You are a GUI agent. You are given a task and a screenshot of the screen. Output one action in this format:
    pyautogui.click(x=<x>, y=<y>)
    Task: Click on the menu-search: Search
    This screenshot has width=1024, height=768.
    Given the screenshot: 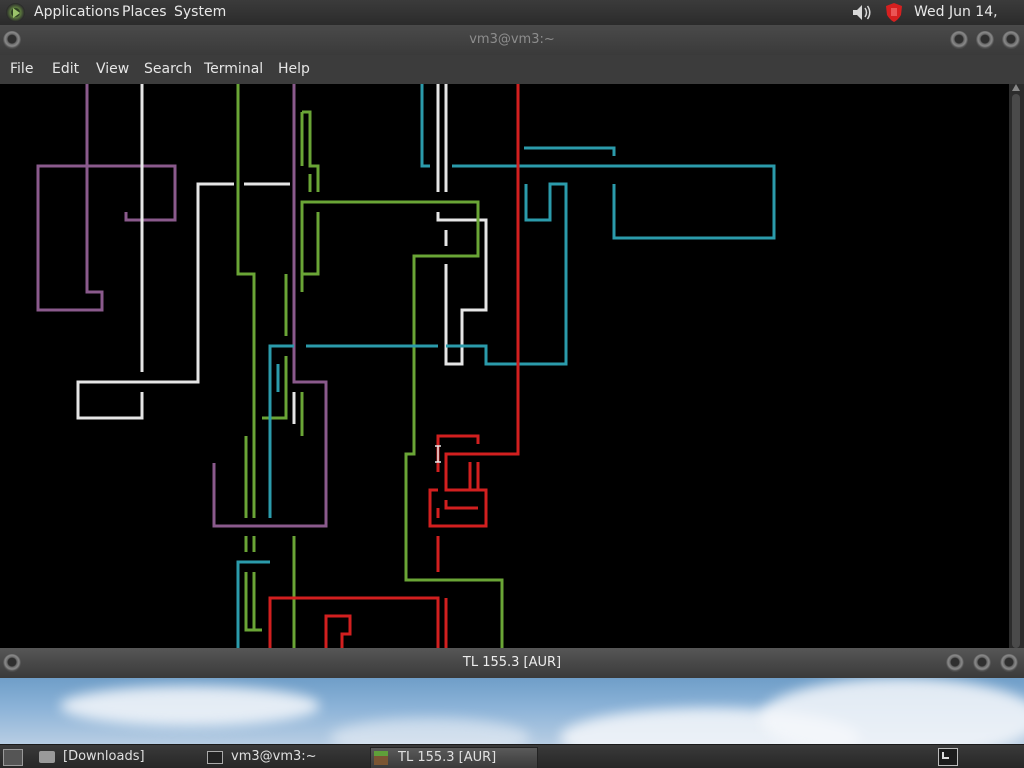 What is the action you would take?
    pyautogui.click(x=168, y=69)
    